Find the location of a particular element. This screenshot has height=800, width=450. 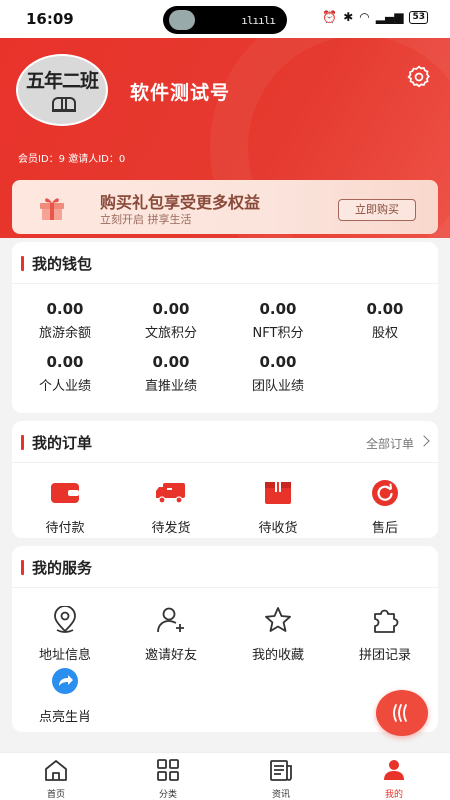

order-pending-payment: 待付款 is located at coordinates (65, 507).